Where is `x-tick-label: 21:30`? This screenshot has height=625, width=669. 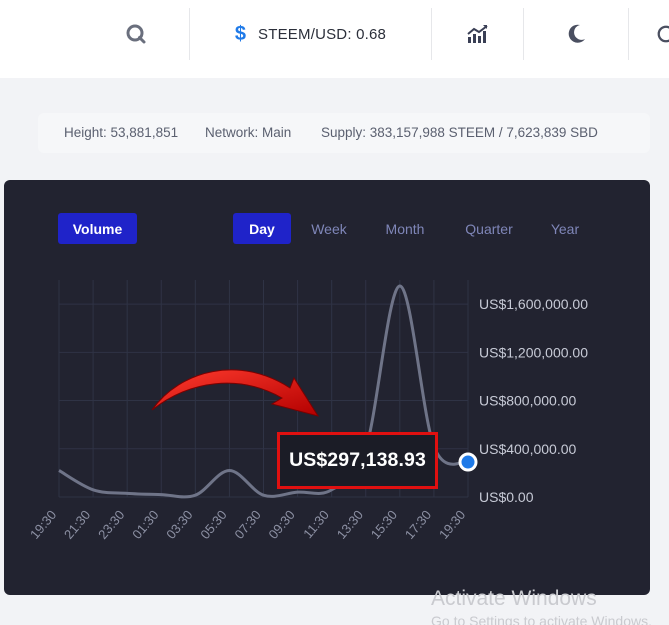 x-tick-label: 21:30 is located at coordinates (77, 524).